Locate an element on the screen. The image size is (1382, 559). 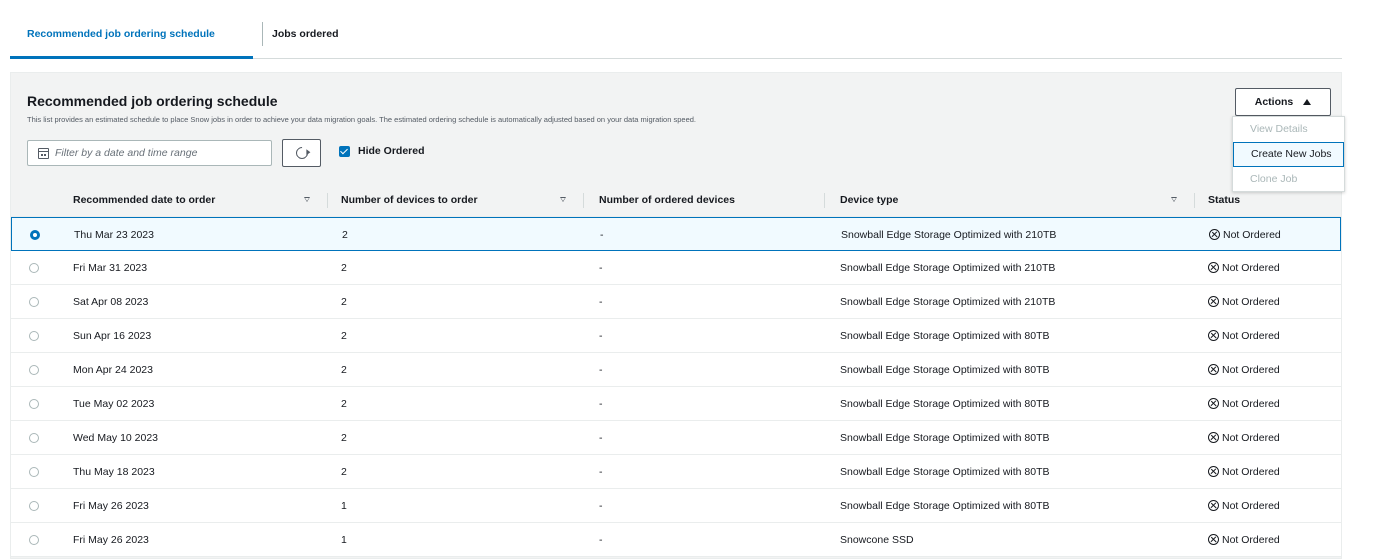
tab-jobs-ordered: Jobs ordered is located at coordinates (305, 38).